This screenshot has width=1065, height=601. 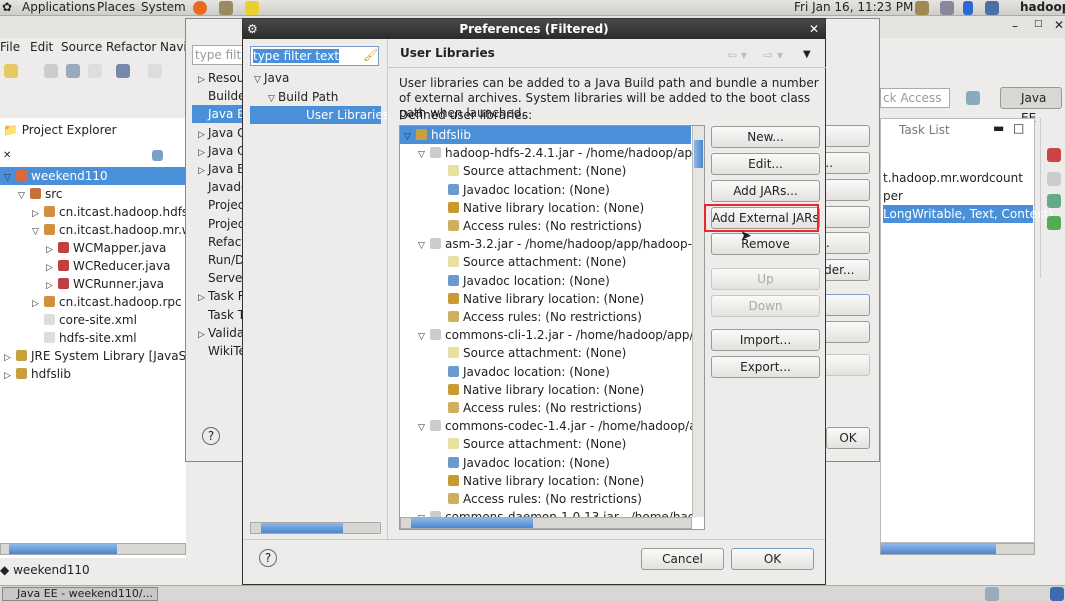 I want to click on run-icon, so click(x=155, y=71).